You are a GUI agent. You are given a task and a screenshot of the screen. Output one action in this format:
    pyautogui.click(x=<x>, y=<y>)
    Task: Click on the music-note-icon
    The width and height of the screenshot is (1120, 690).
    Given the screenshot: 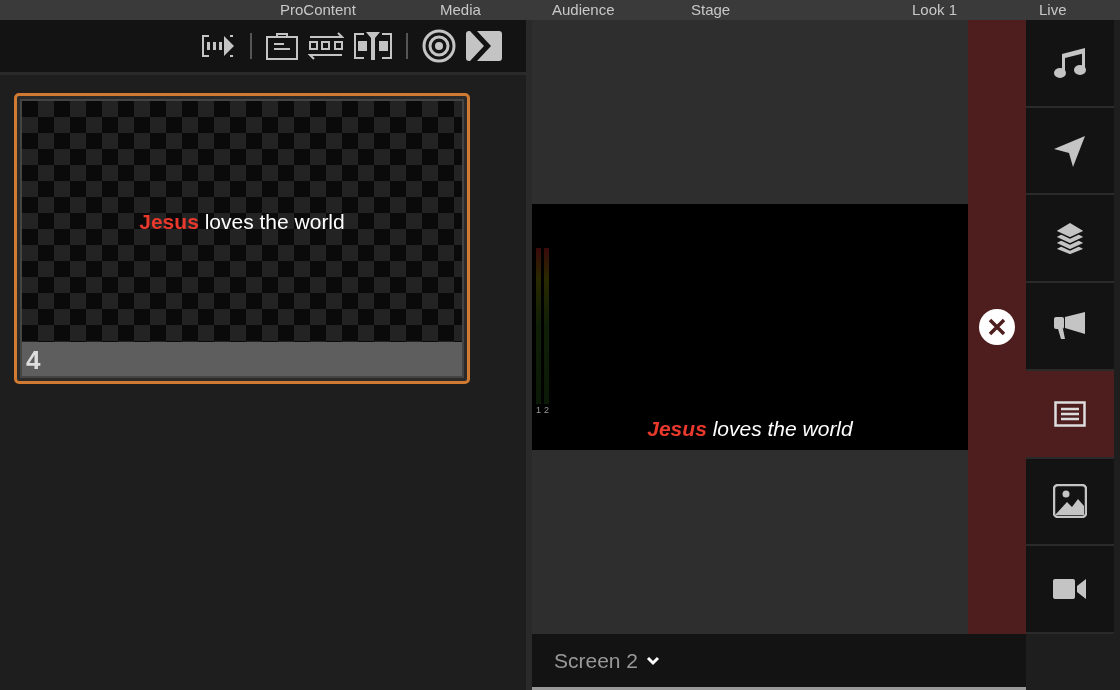 What is the action you would take?
    pyautogui.click(x=1070, y=62)
    